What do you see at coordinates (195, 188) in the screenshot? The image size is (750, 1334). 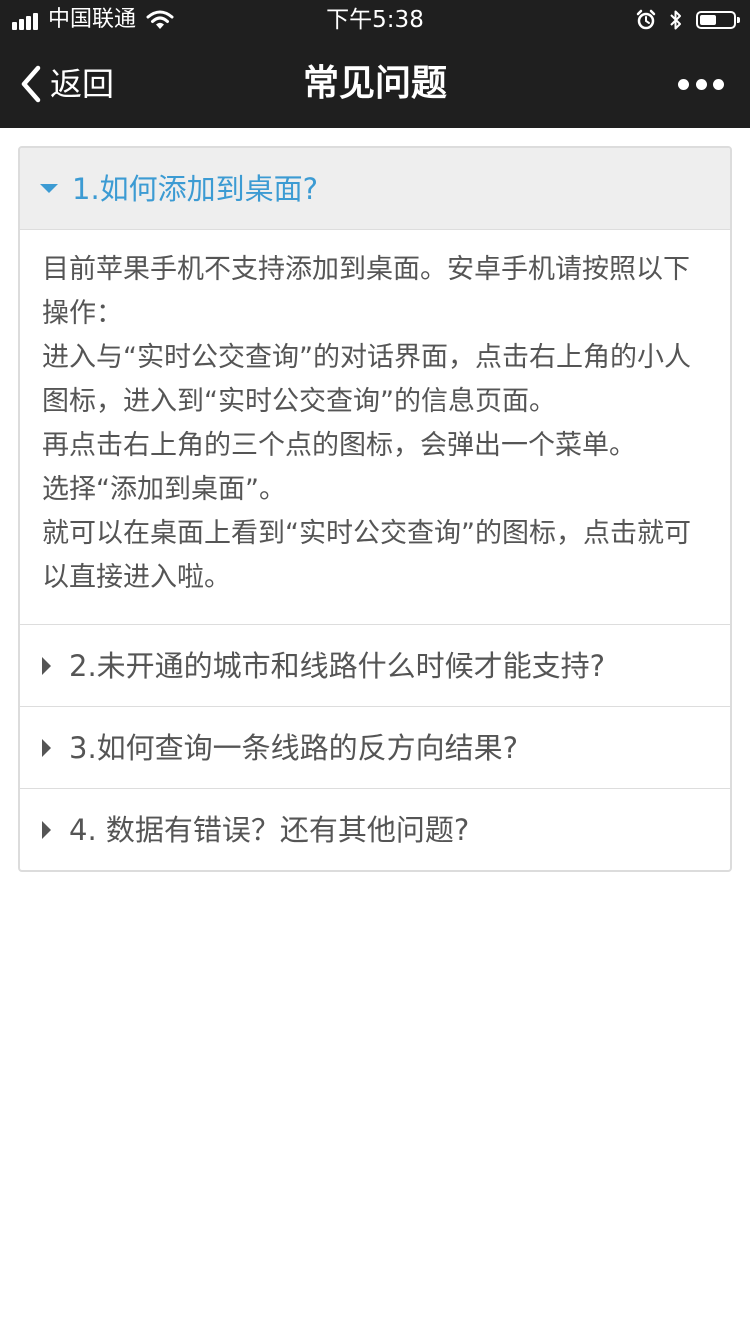 I see `faq-question: 1.如何添加到桌面?` at bounding box center [195, 188].